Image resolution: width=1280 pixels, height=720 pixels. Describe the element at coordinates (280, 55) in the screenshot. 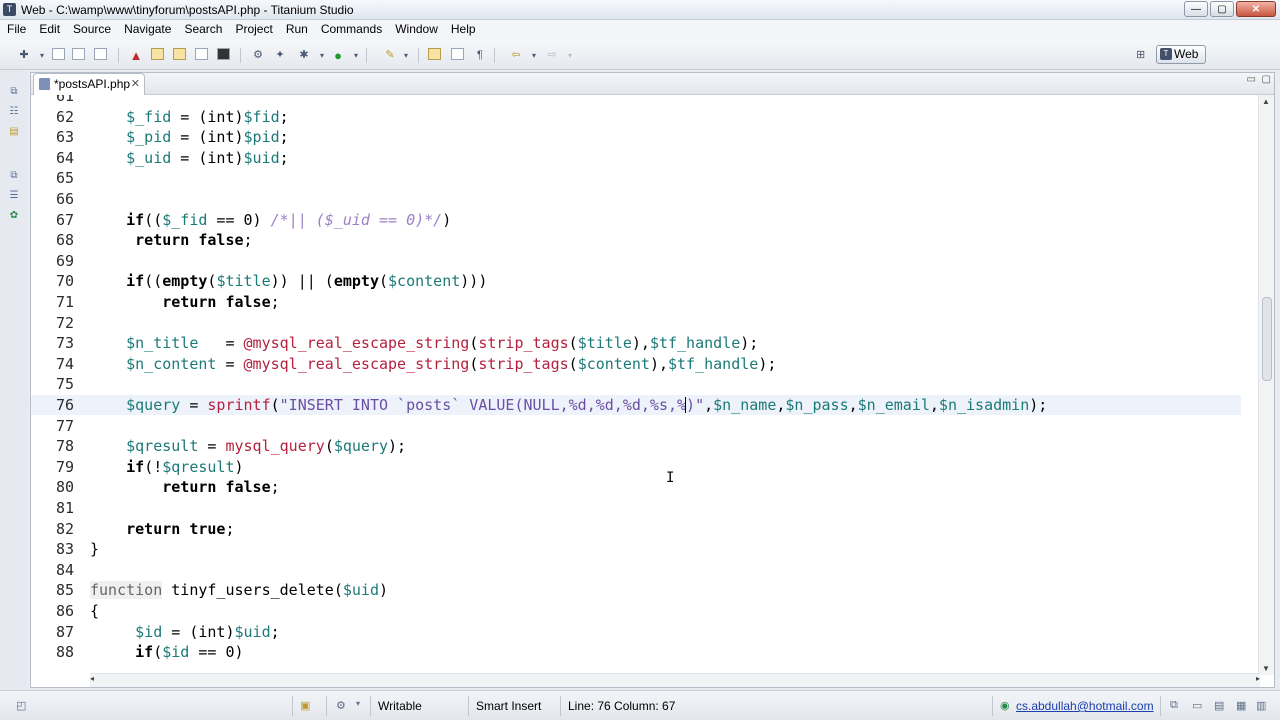

I see `wizard-icon: ✦` at that location.